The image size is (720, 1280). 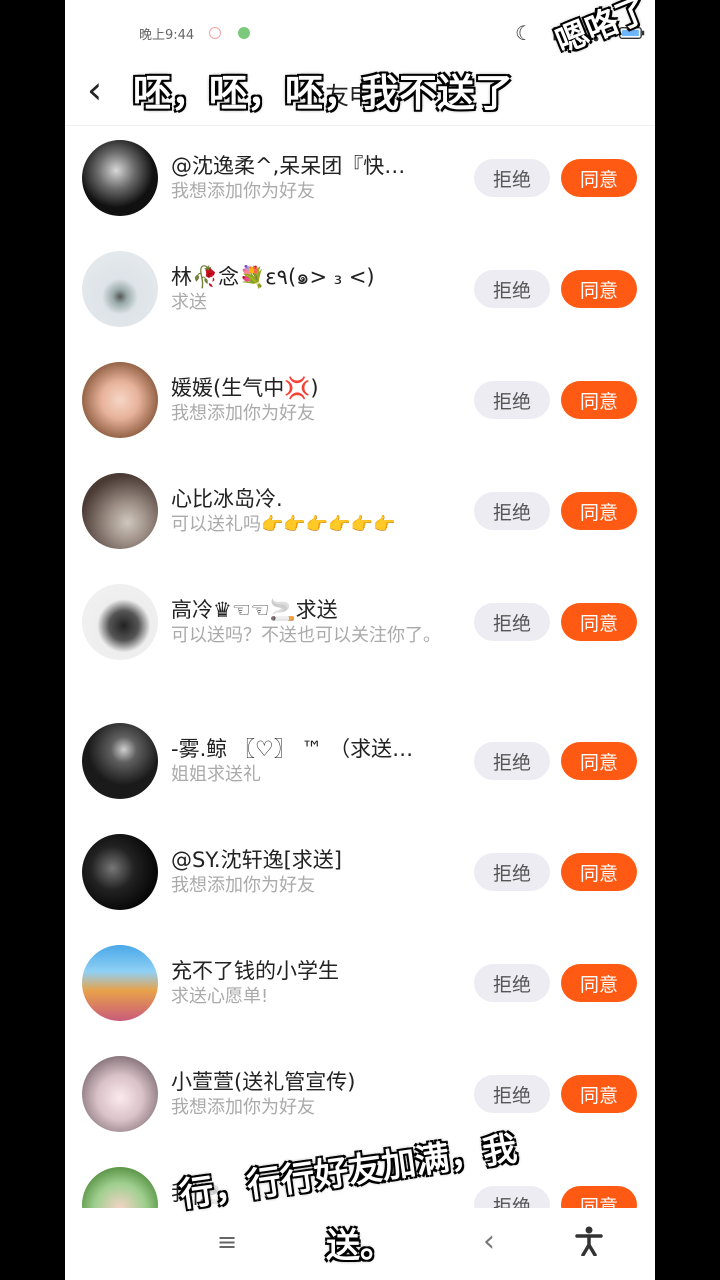 I want to click on subtitle-top: 呸，呸，呸，我不送了, so click(x=323, y=93).